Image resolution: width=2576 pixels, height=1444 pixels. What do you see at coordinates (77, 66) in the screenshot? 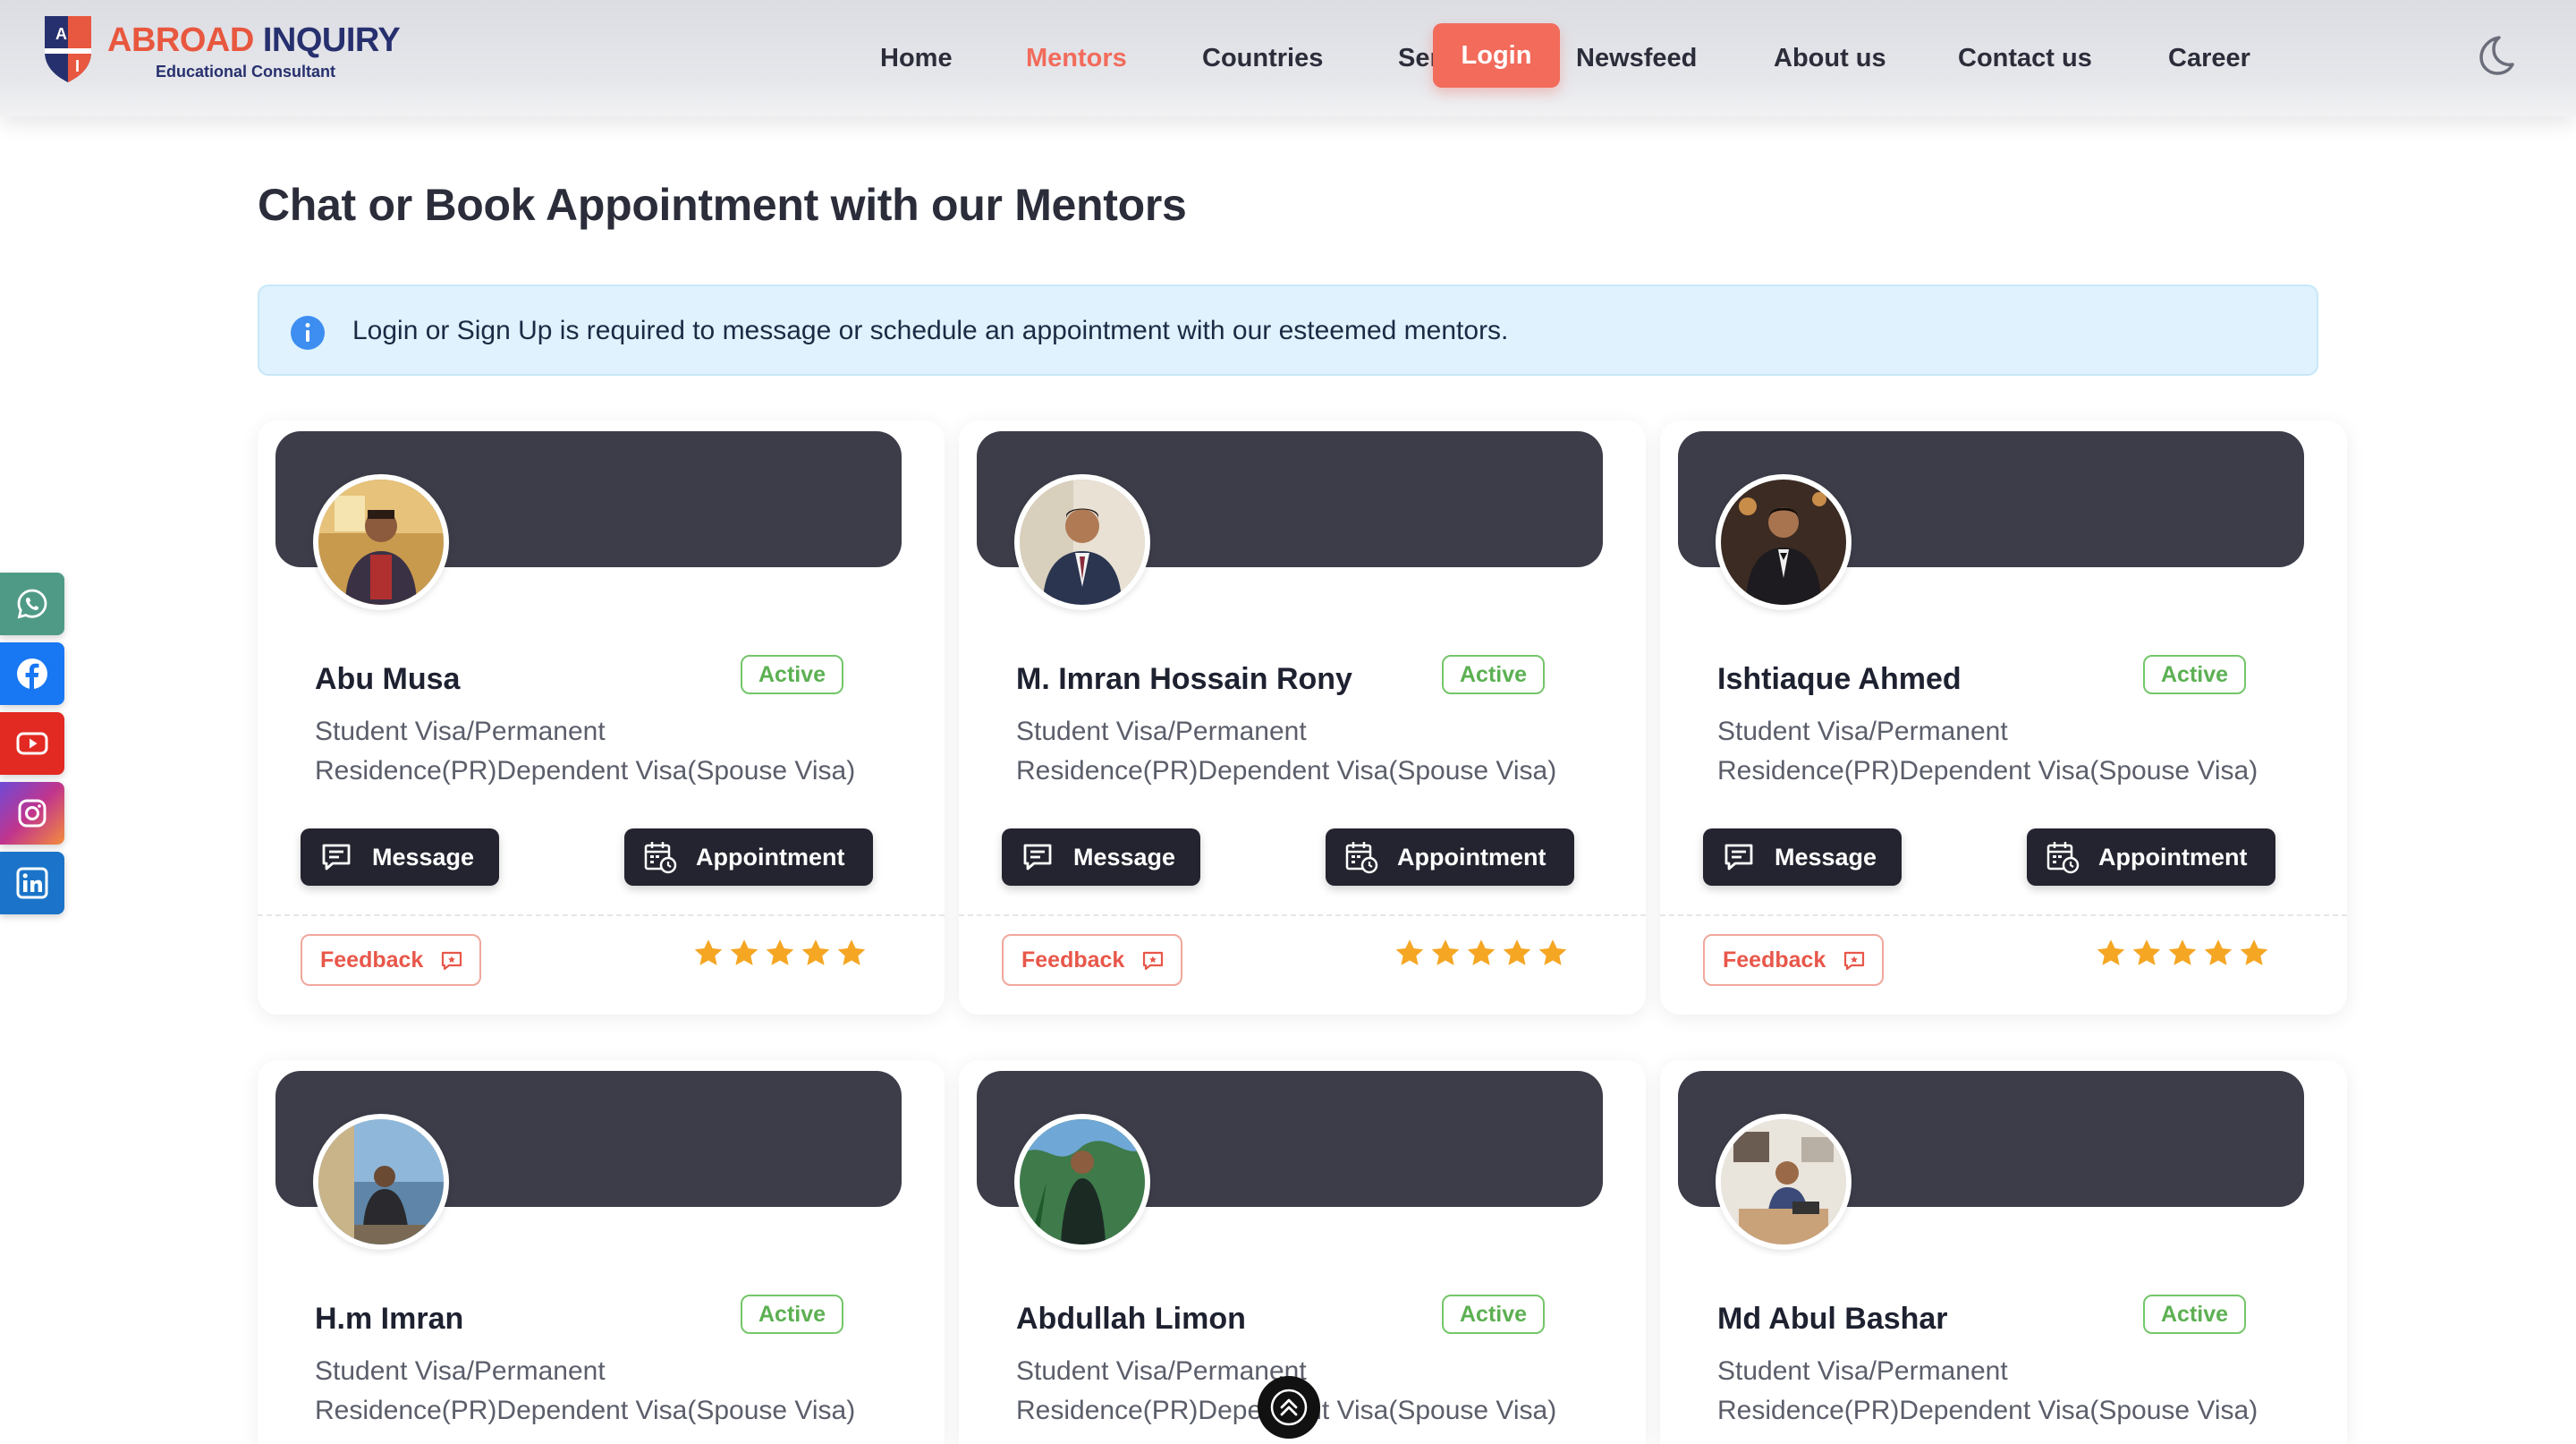
I see `svg-text: I` at bounding box center [77, 66].